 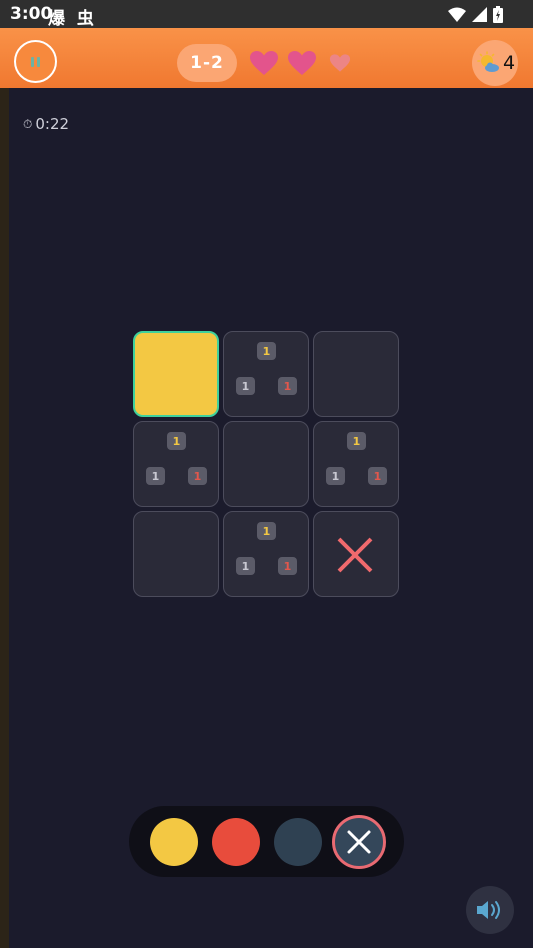 I want to click on game-board: 111111111111, so click(x=266, y=464).